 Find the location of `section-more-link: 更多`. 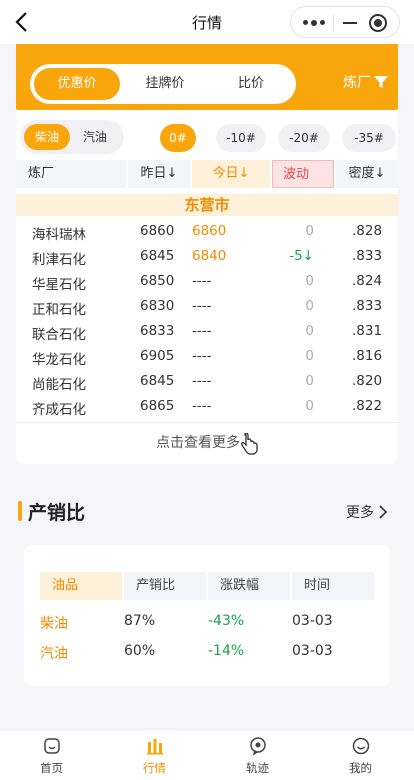

section-more-link: 更多 is located at coordinates (367, 512).